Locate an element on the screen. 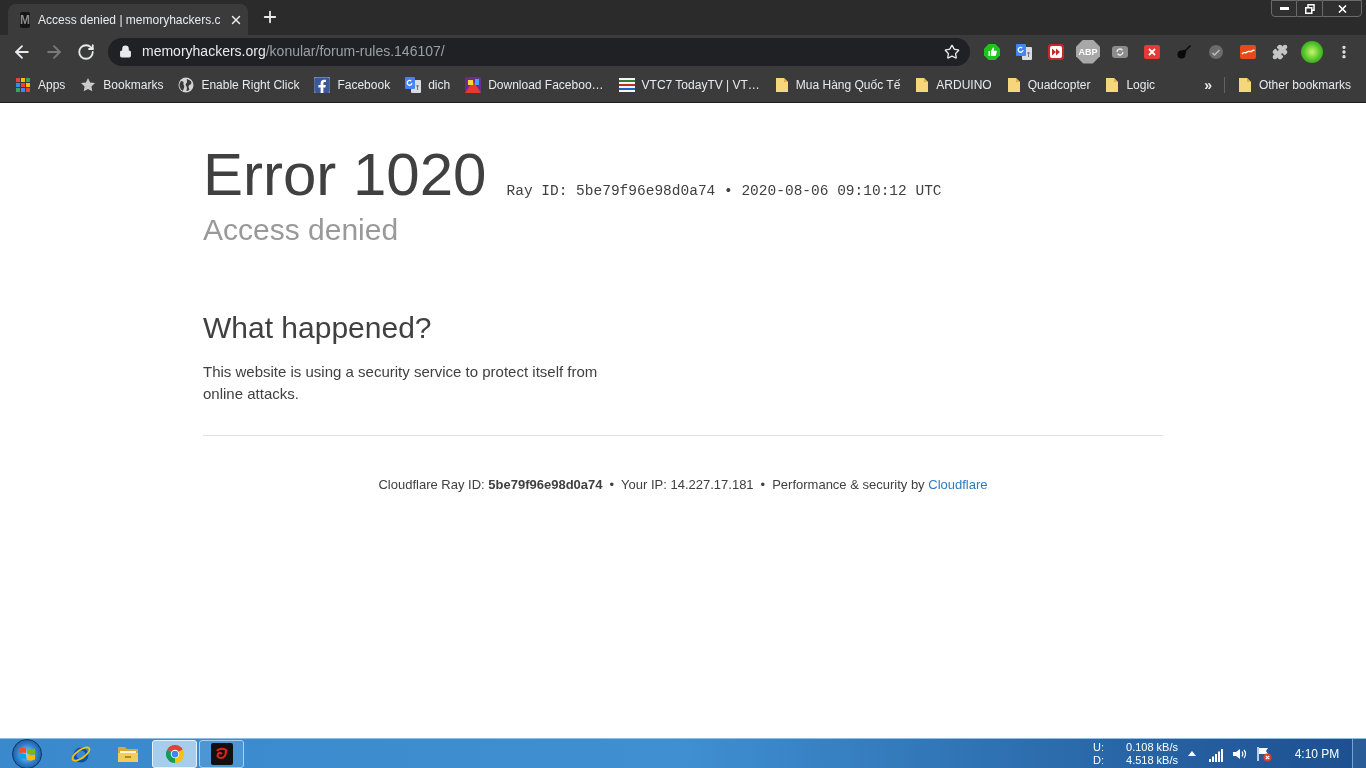  app-tile-icon is located at coordinates (473, 85).